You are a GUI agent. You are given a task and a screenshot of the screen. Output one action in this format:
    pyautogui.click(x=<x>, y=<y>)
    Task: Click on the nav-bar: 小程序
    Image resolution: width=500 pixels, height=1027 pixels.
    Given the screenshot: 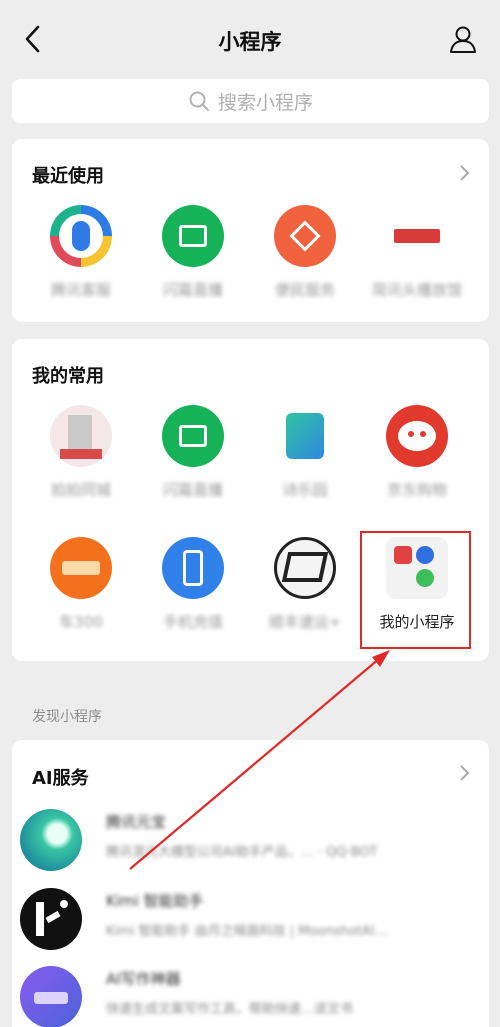 What is the action you would take?
    pyautogui.click(x=250, y=39)
    